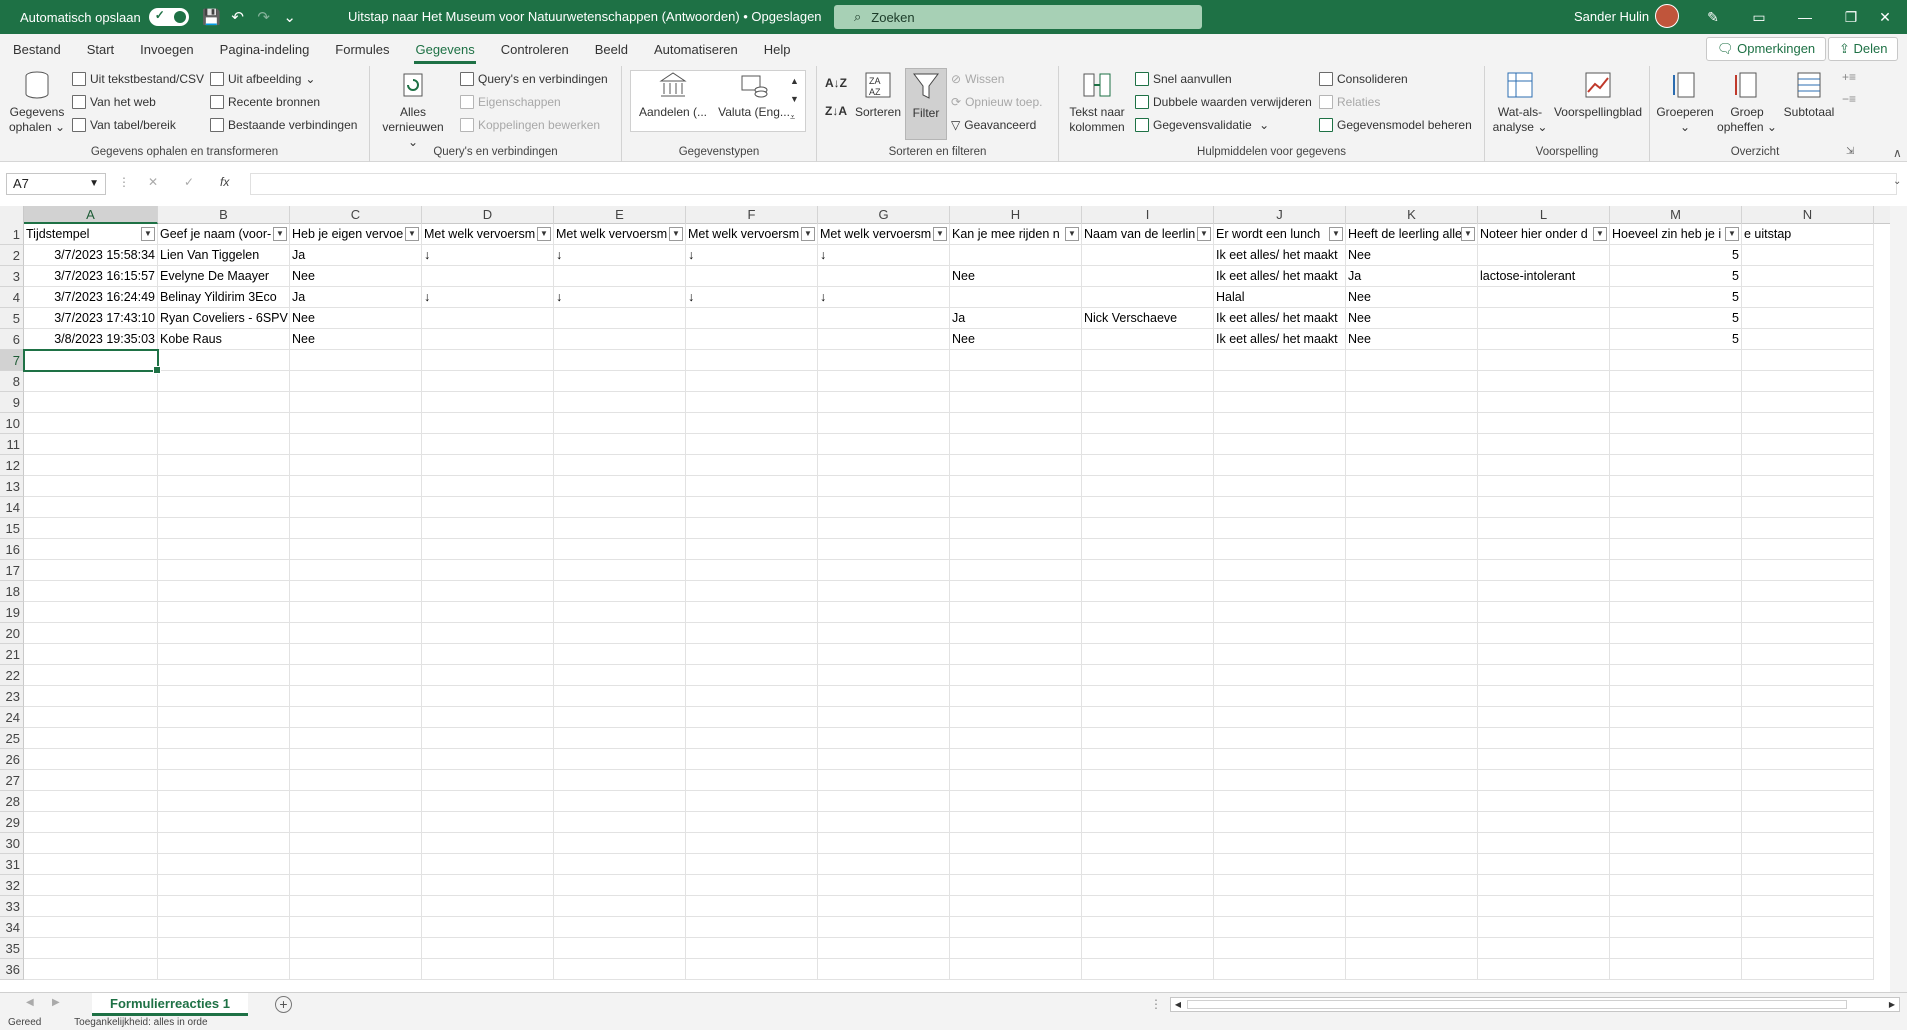 The image size is (1907, 1030). I want to click on table-cell: Ik eet alles/ het maakt, so click(1280, 339).